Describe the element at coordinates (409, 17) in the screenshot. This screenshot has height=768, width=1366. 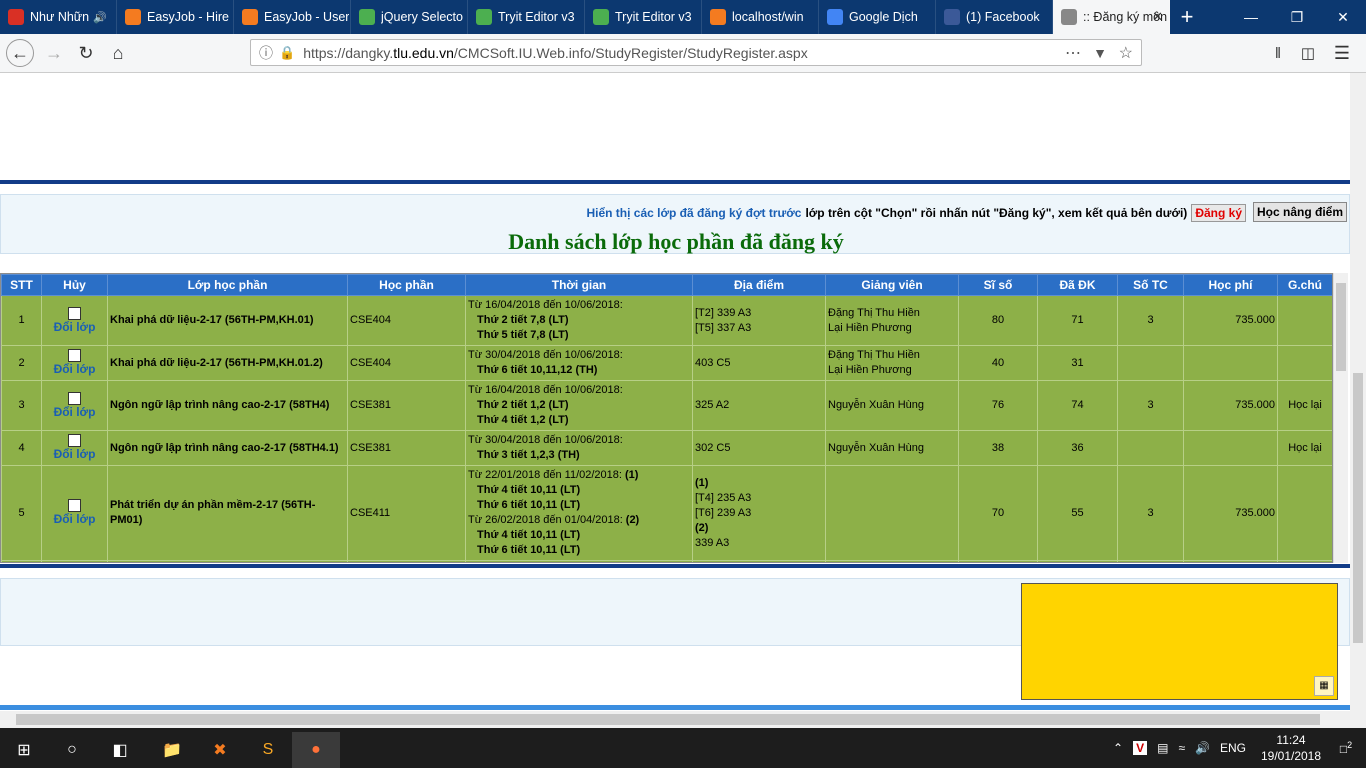
I see `browser-tab: jQuery Selecto` at that location.